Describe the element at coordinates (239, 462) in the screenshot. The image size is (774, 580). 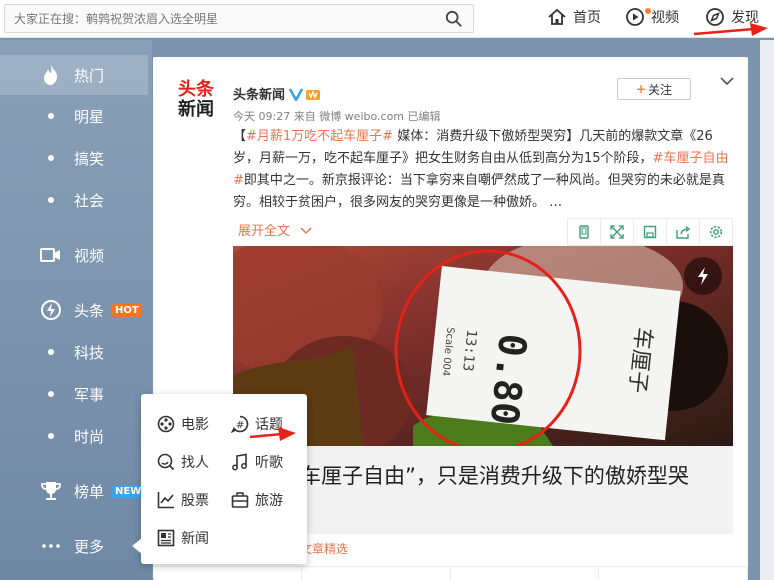
I see `music-note-icon` at that location.